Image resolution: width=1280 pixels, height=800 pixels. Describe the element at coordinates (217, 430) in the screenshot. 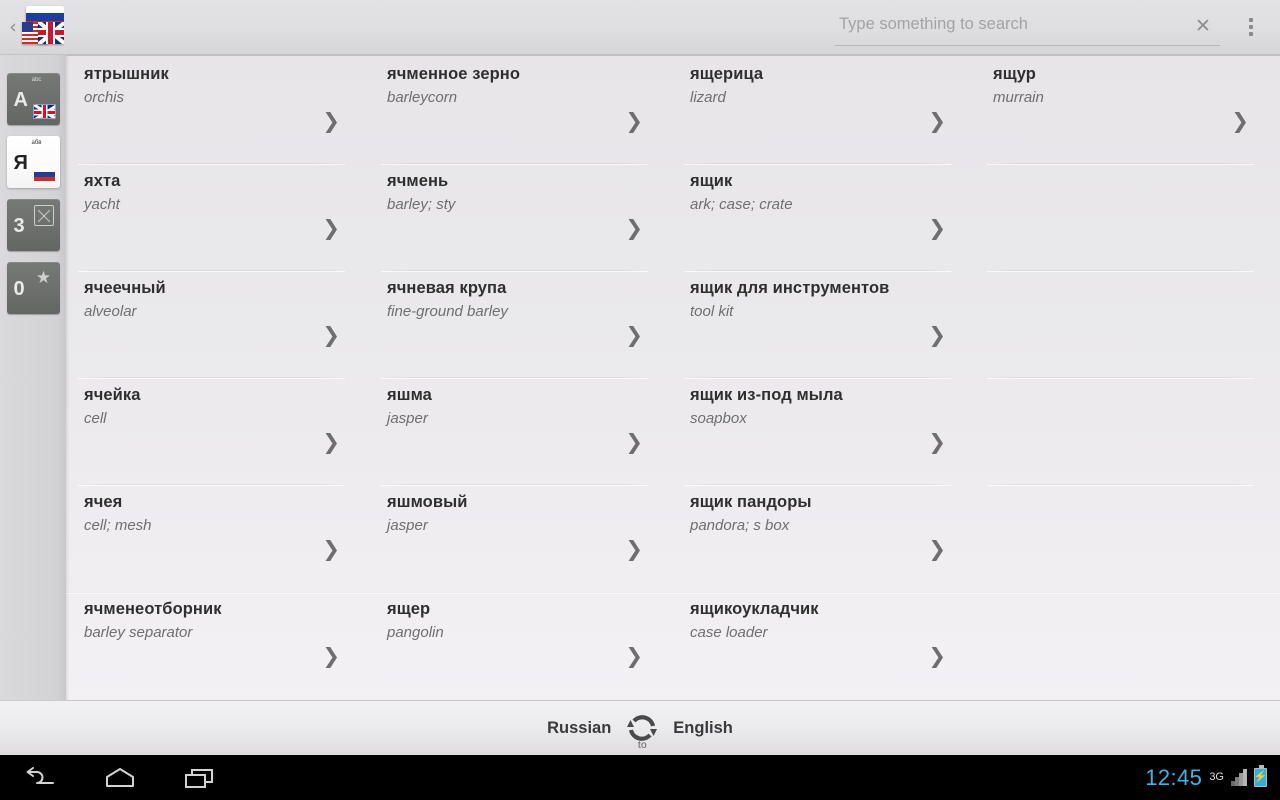

I see `word-entry: ячейка cell ❯` at that location.